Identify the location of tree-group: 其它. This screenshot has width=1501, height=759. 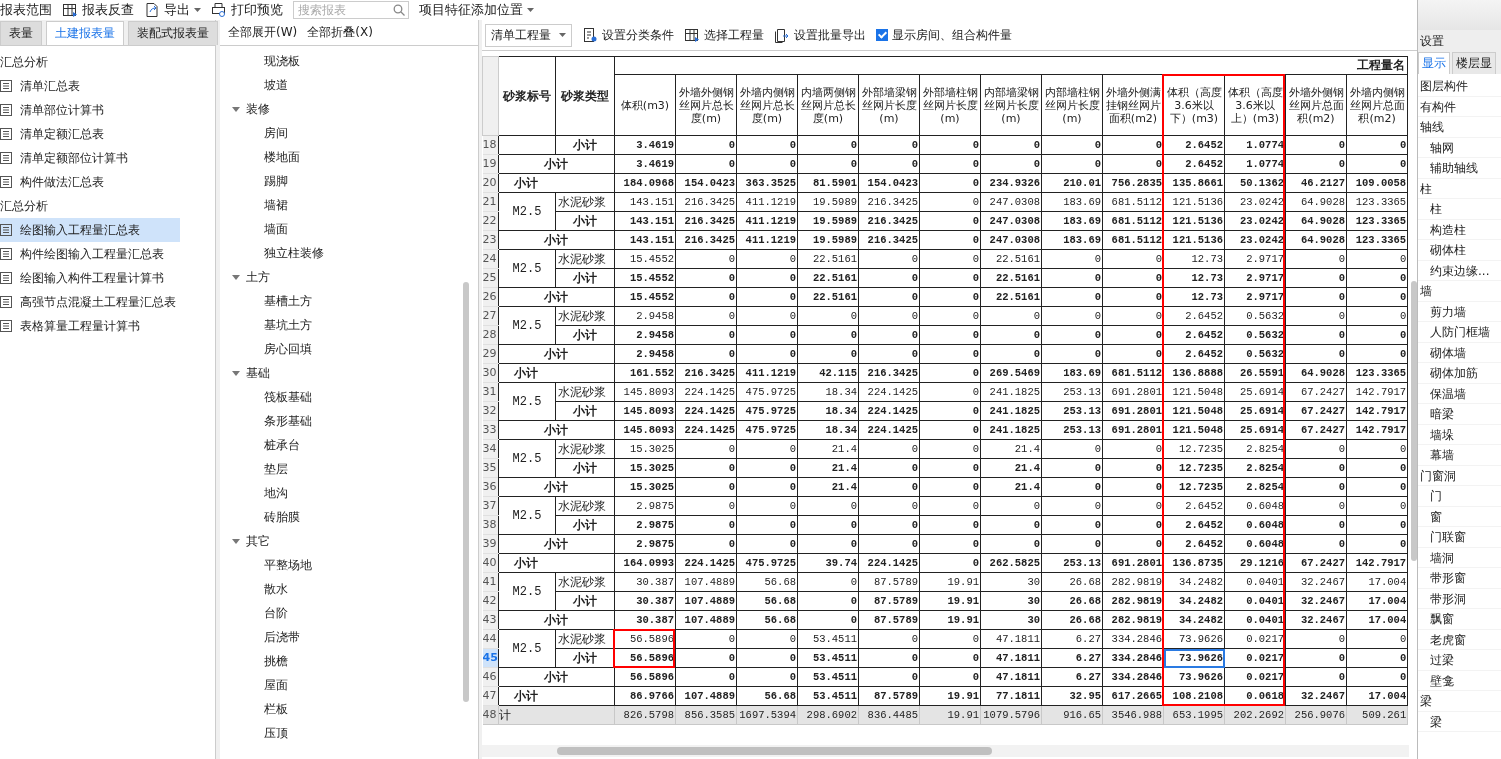
(349, 541).